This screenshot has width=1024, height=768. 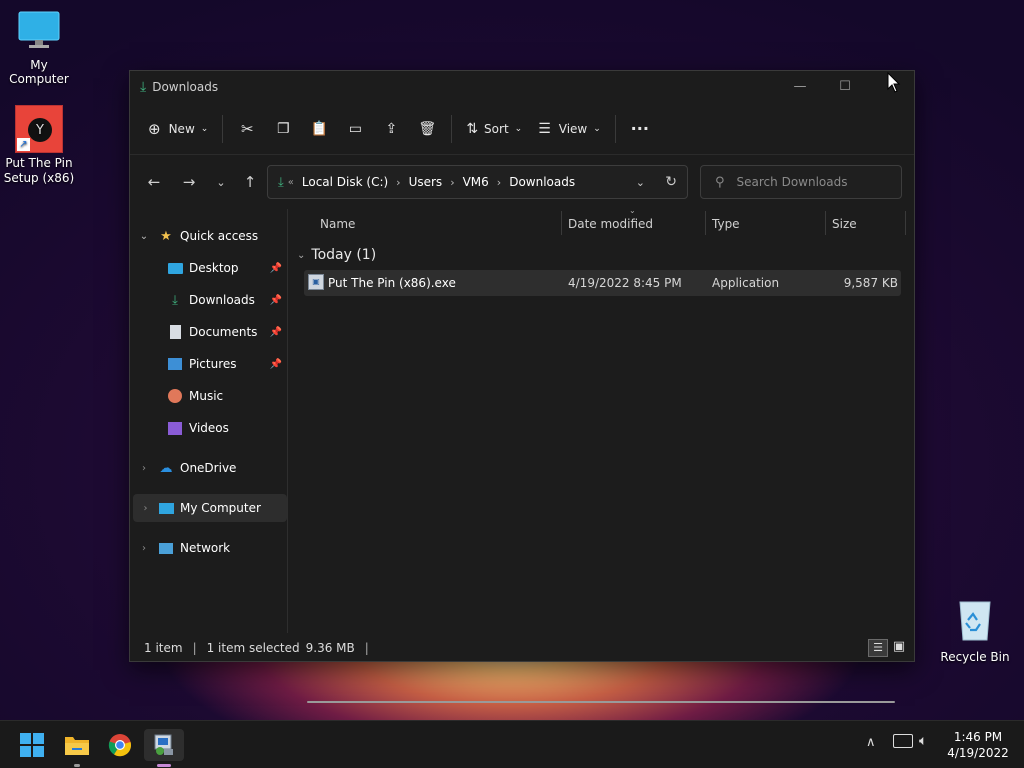 What do you see at coordinates (316, 282) in the screenshot?
I see `exe-app-icon: ▣` at bounding box center [316, 282].